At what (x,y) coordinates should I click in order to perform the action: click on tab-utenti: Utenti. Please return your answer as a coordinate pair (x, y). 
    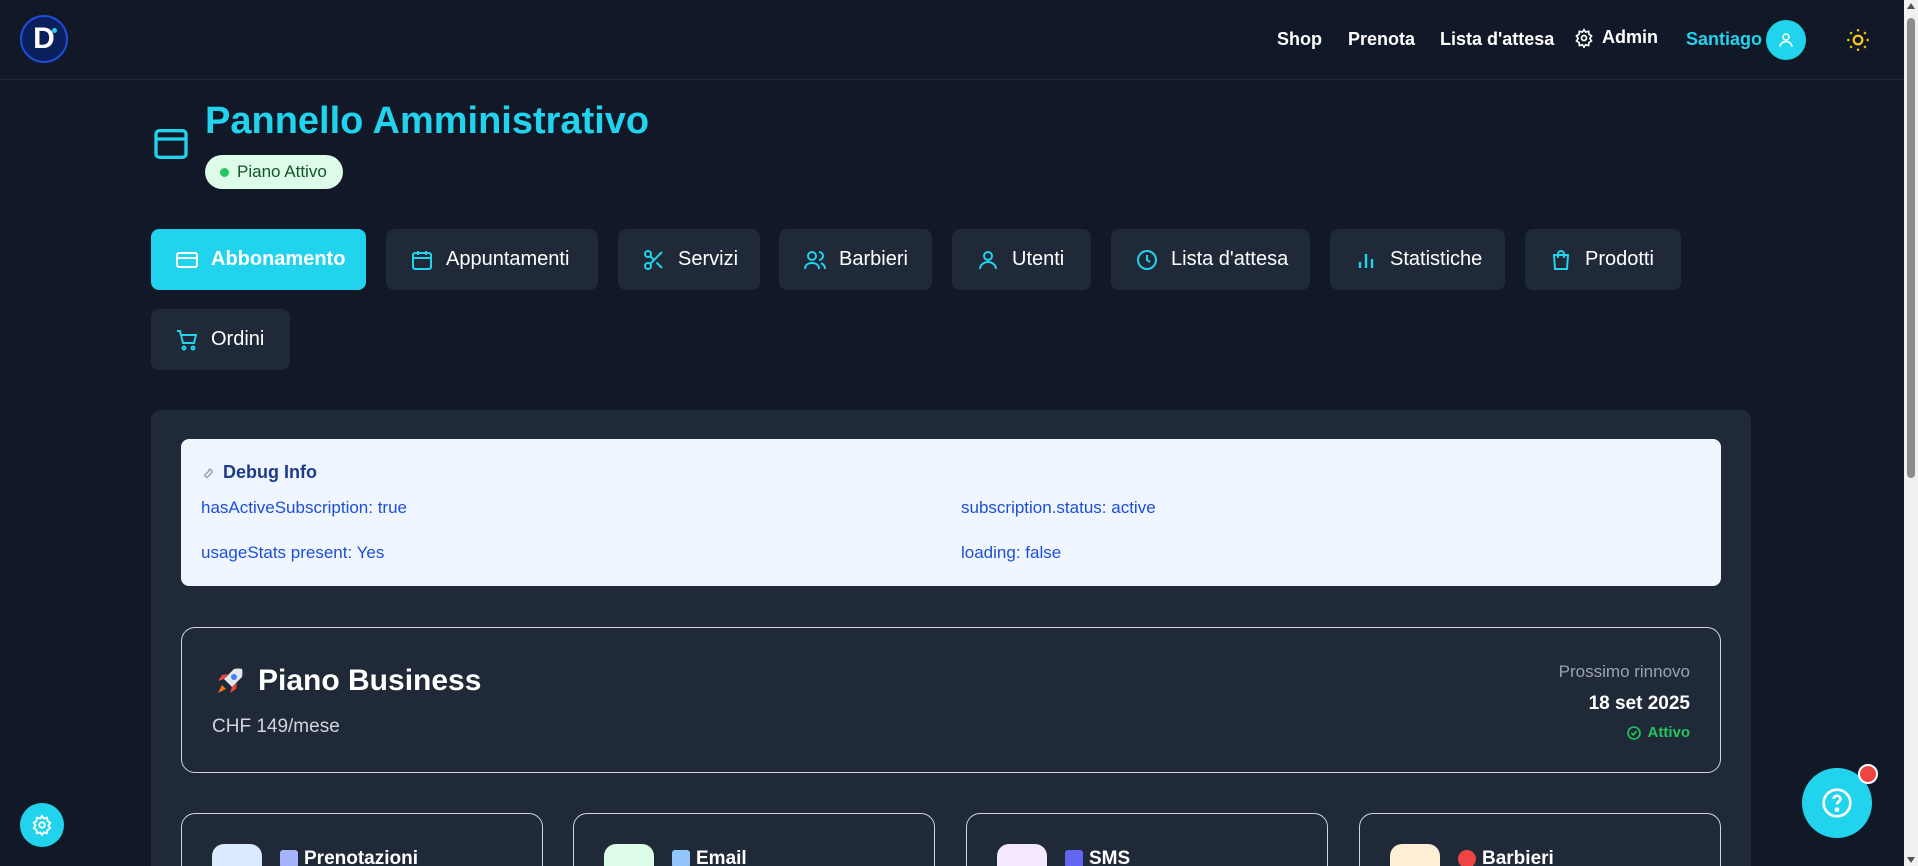
    Looking at the image, I should click on (1021, 259).